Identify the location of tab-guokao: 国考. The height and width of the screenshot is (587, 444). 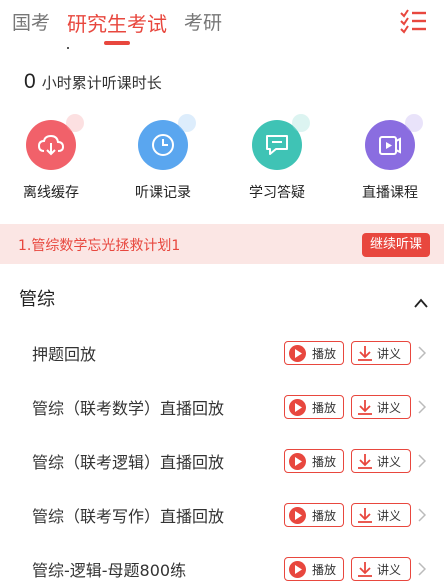
(31, 21).